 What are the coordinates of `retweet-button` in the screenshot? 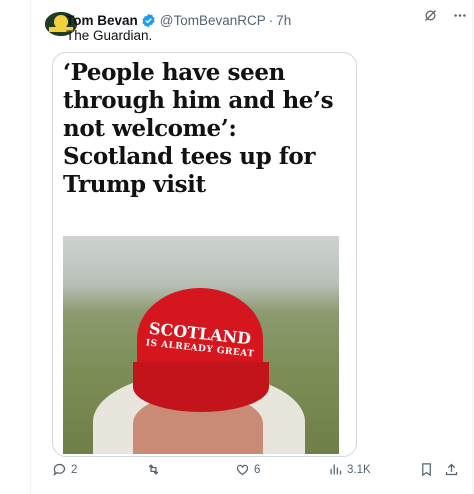 It's located at (153, 469).